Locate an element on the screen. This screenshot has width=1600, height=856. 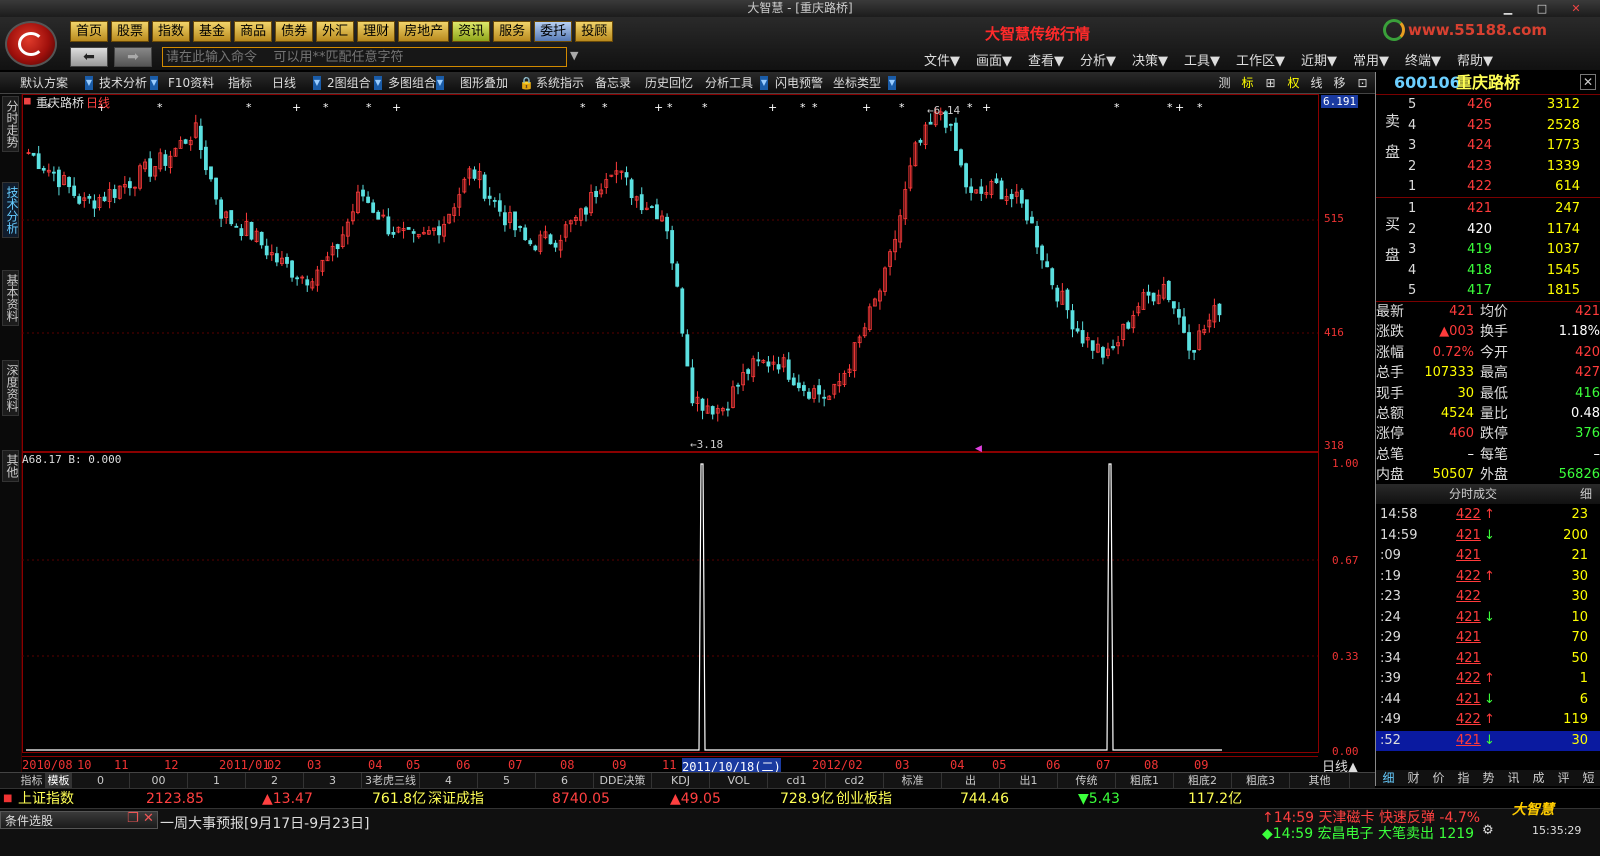
command-input is located at coordinates (364, 57).